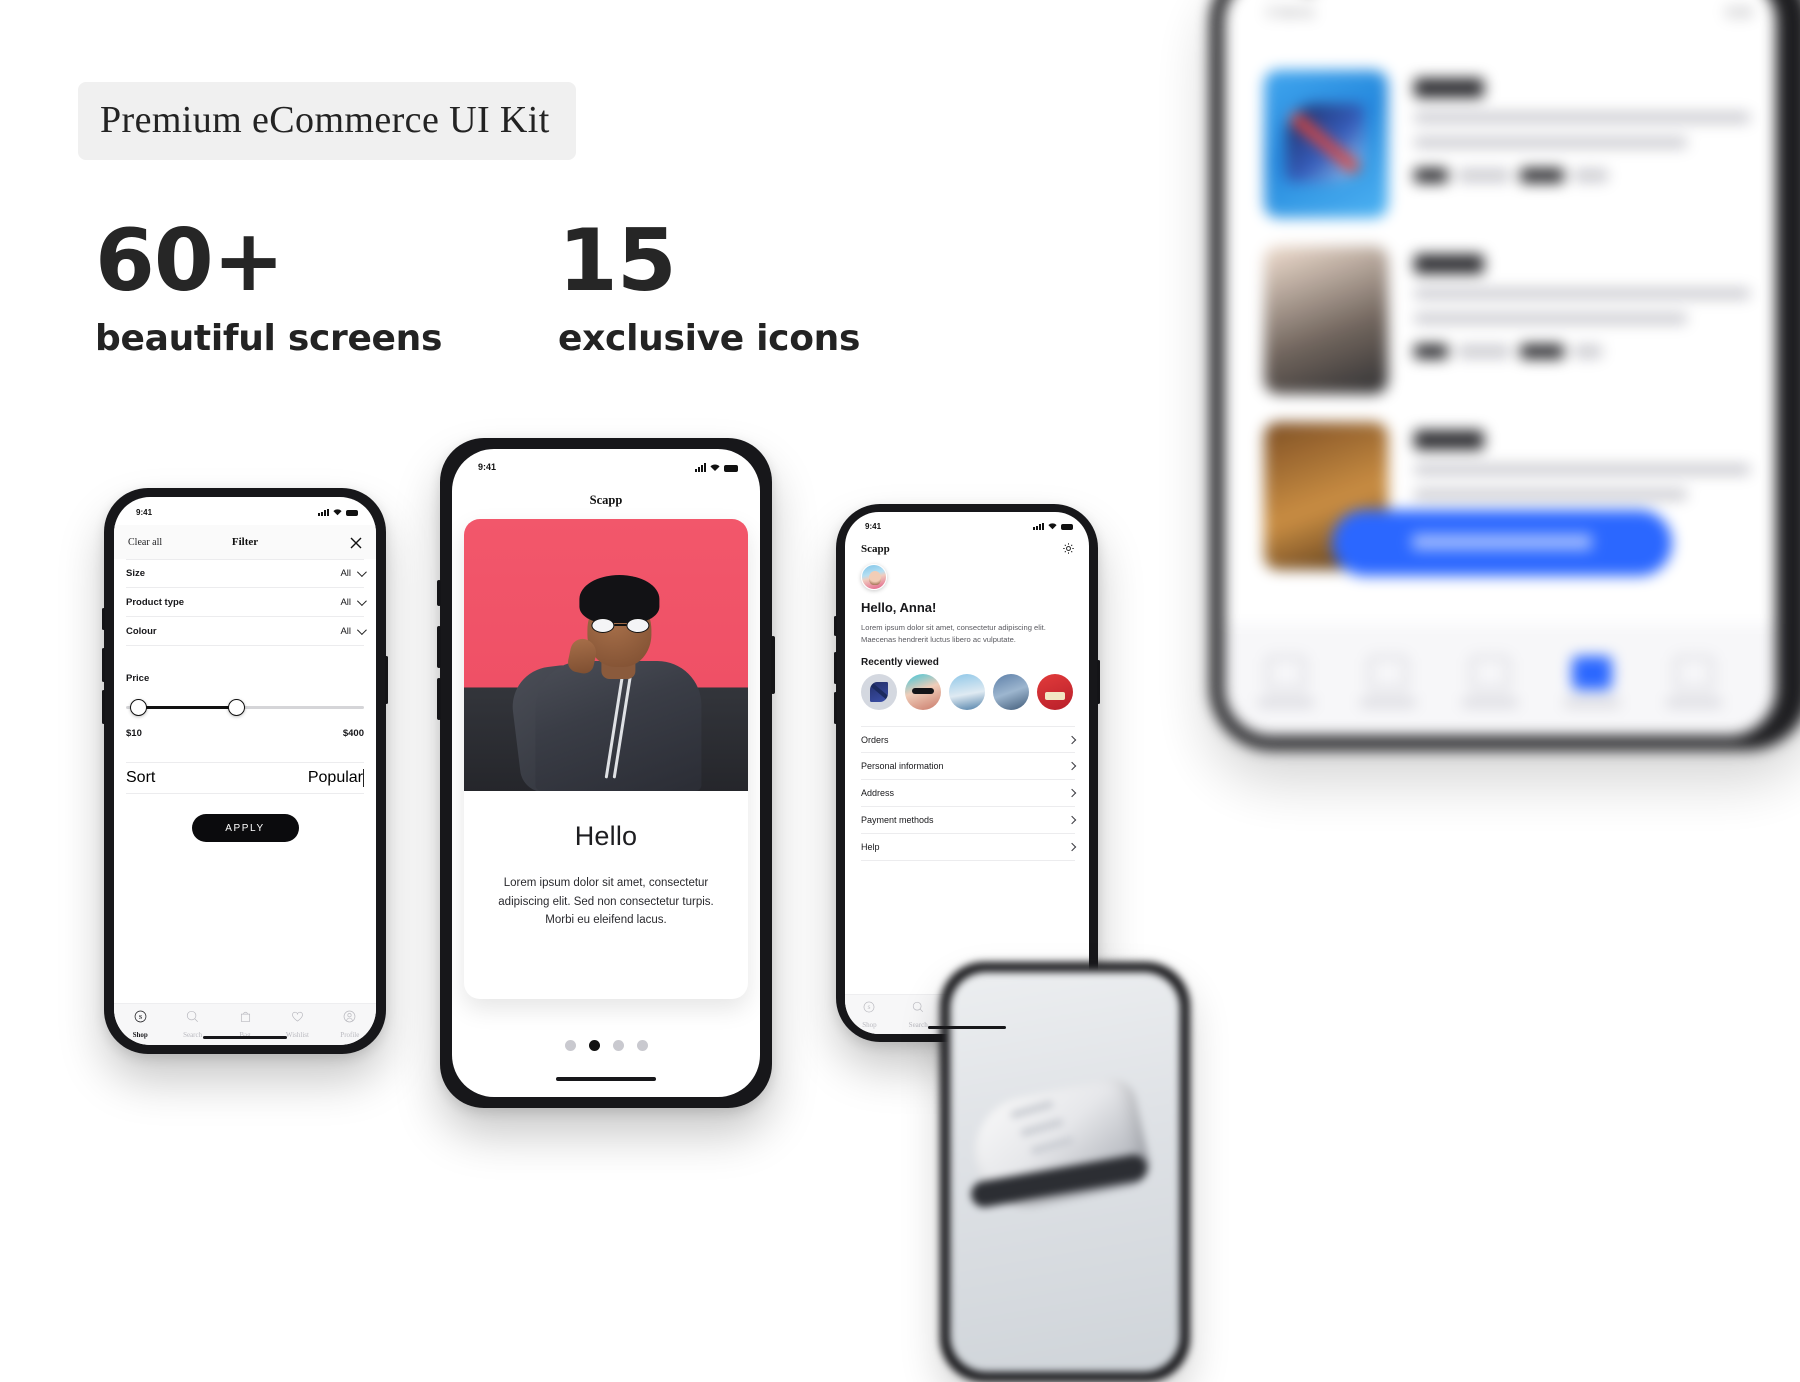  What do you see at coordinates (1290, 12) in the screenshot?
I see `bg-screen-subtitle: 3 items` at bounding box center [1290, 12].